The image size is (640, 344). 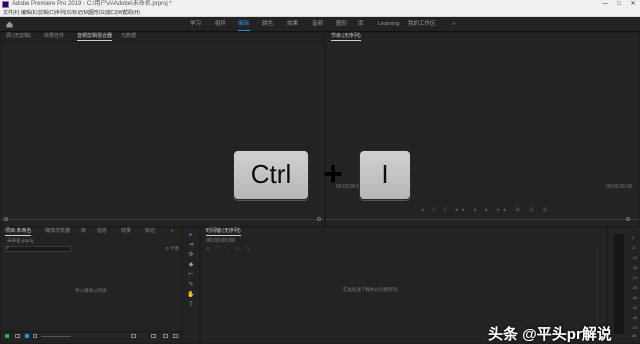 What do you see at coordinates (346, 37) in the screenshot?
I see `tab-program: 节目:(无序列)` at bounding box center [346, 37].